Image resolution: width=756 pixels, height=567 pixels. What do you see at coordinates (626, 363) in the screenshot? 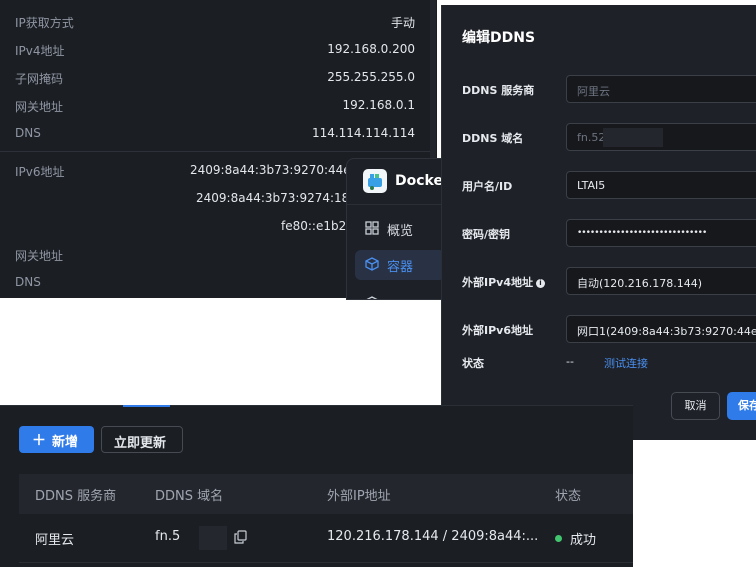
I see `test-connection-link: 测试连接` at bounding box center [626, 363].